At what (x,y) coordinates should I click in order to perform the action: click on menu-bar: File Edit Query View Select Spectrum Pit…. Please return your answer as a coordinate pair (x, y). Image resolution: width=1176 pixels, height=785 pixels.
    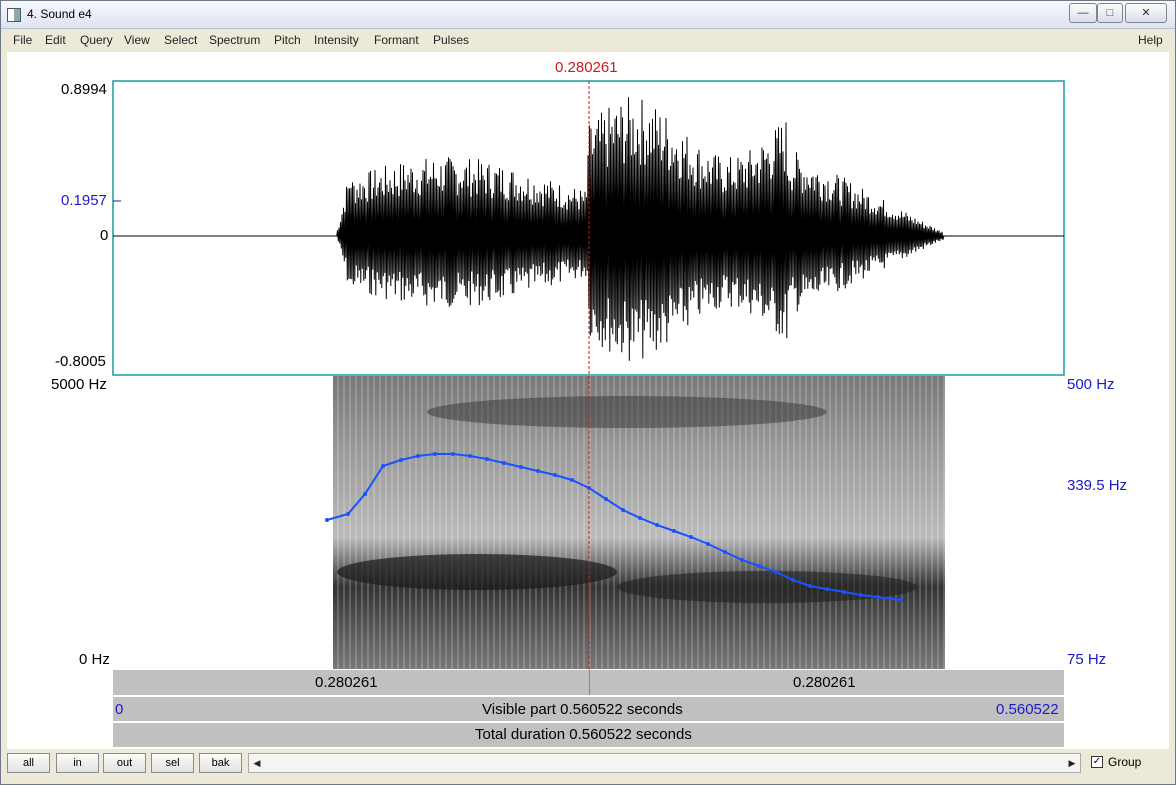
    Looking at the image, I should click on (588, 41).